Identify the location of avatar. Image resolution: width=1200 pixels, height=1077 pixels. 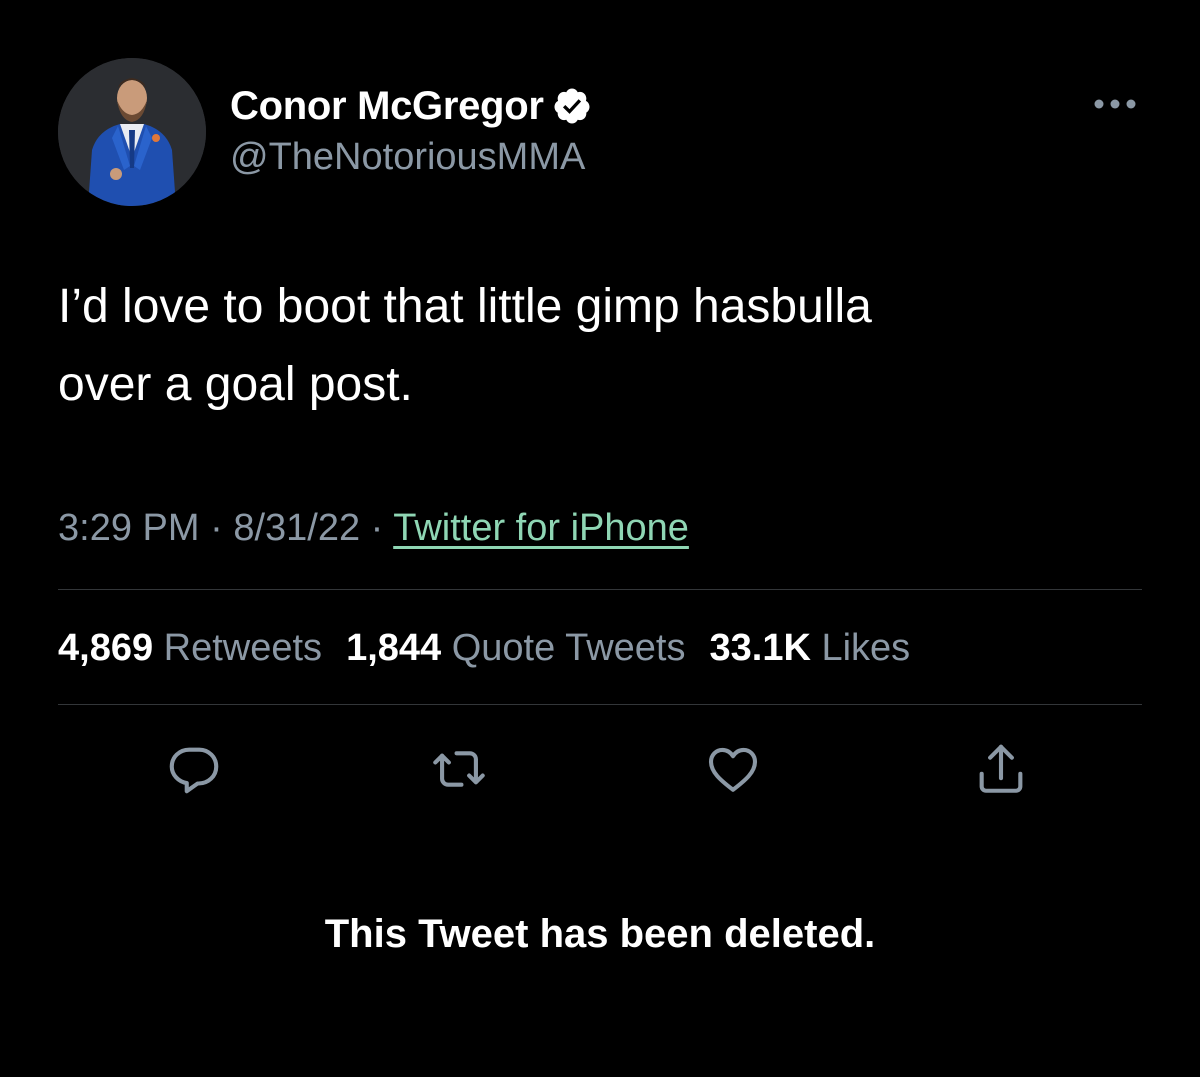
(132, 132).